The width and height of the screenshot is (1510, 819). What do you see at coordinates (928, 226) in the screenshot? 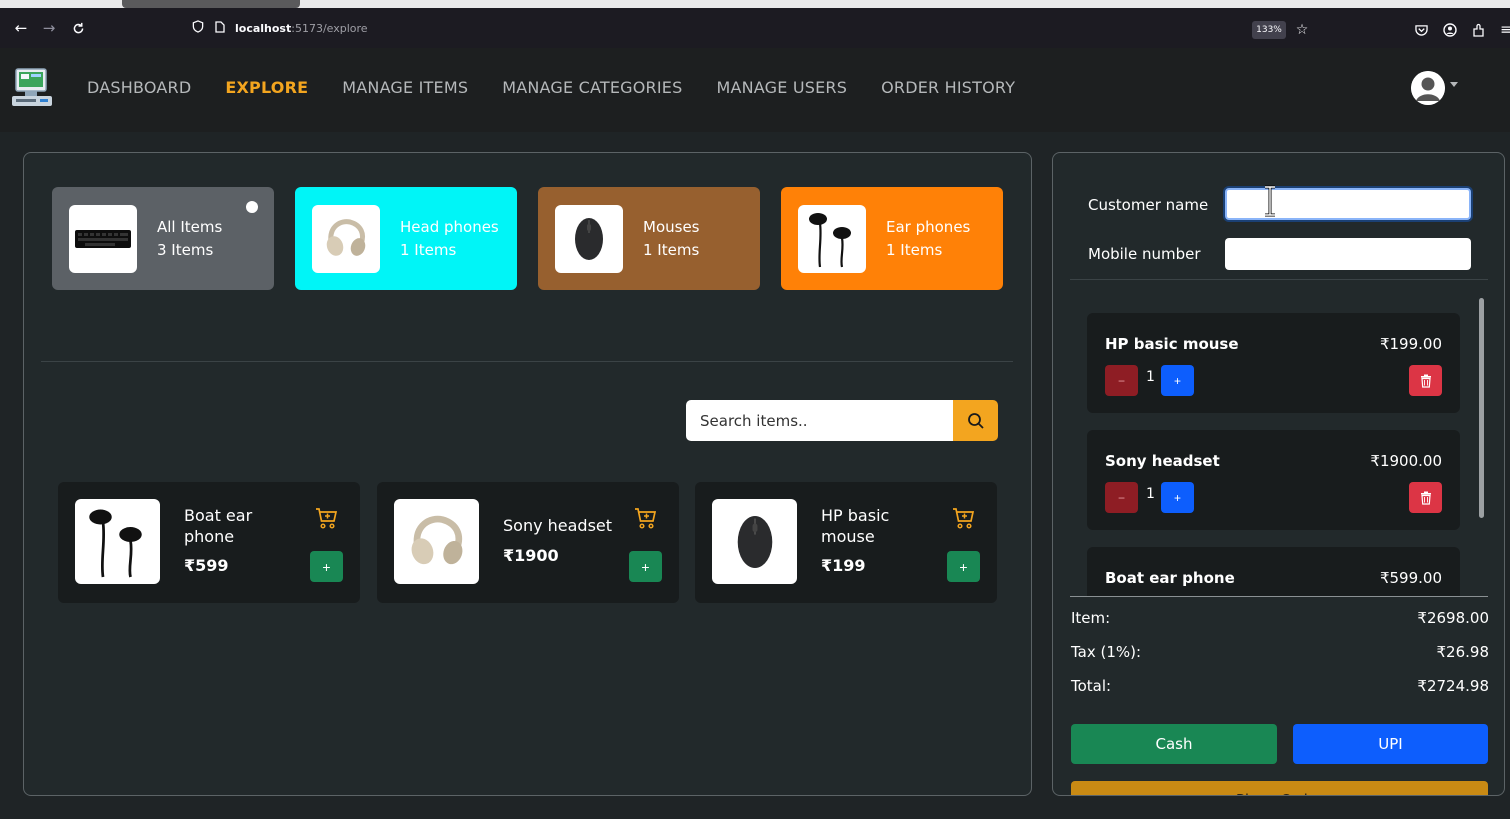
I see `category-name: Ear phones` at bounding box center [928, 226].